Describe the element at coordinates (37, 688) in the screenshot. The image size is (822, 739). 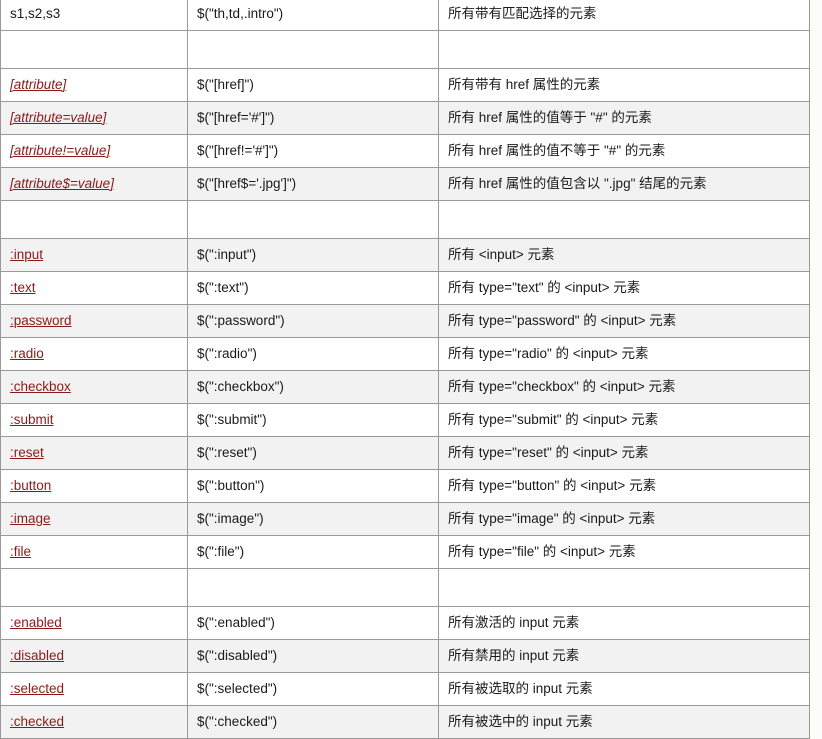
I see `selector-link: :selected` at that location.